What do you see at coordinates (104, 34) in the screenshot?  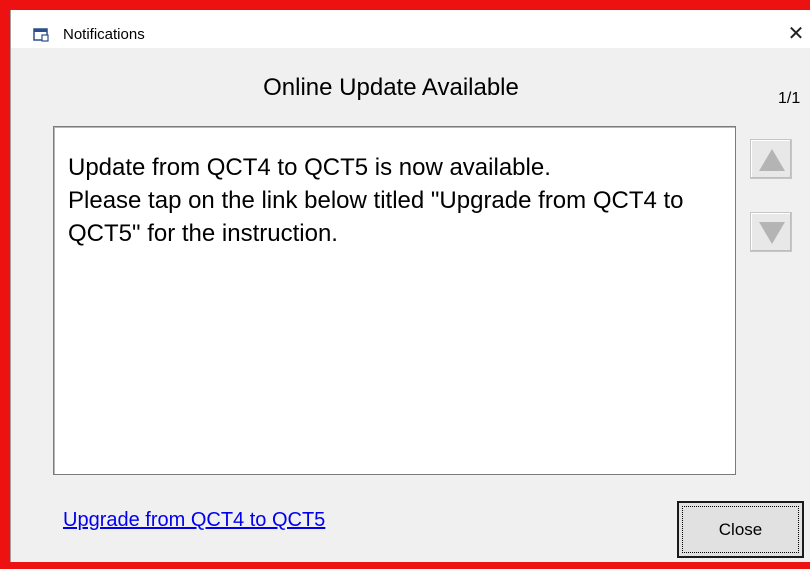 I see `window-title: Notifications` at bounding box center [104, 34].